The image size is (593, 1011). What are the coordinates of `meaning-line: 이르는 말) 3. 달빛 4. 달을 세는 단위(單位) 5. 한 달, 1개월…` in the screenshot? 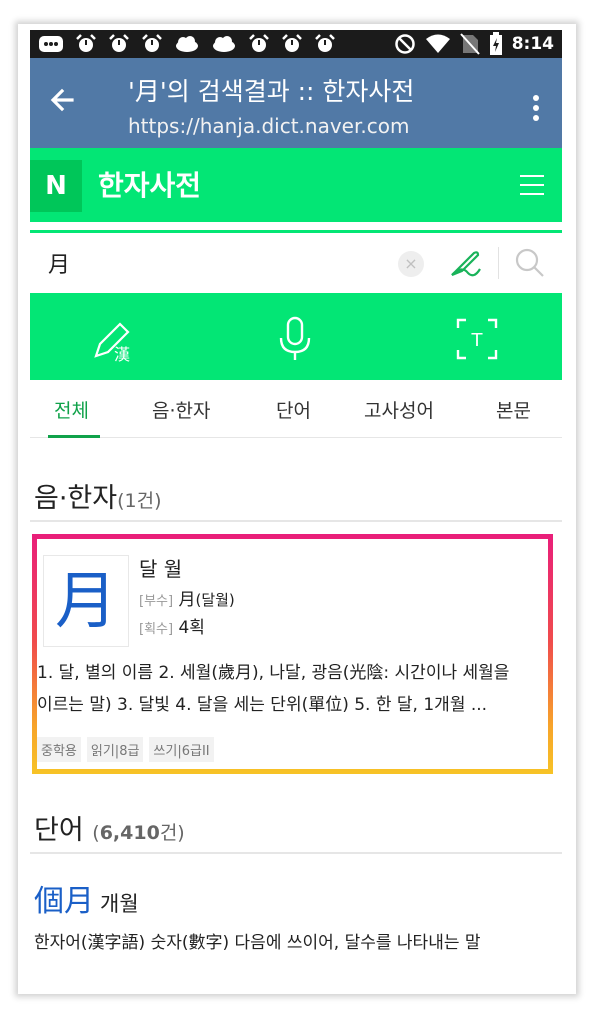 It's located at (262, 705).